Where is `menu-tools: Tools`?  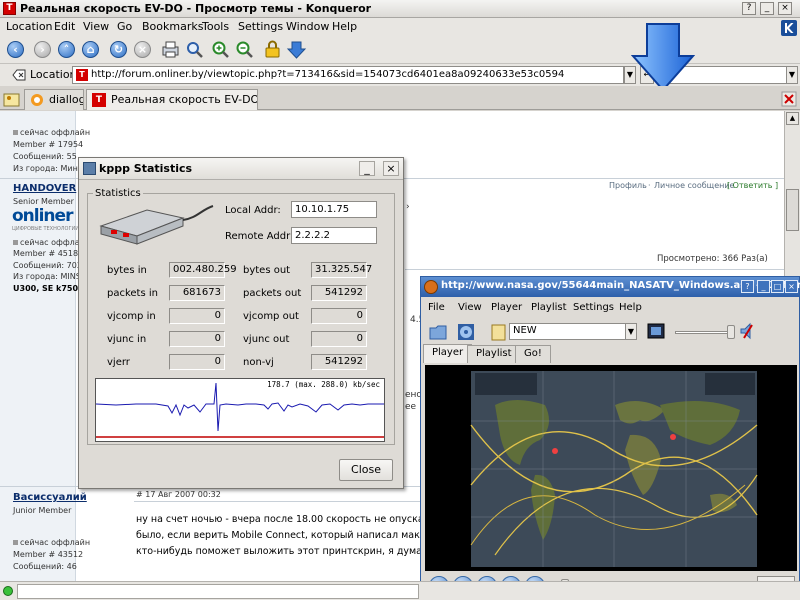
menu-tools: Tools is located at coordinates (215, 26).